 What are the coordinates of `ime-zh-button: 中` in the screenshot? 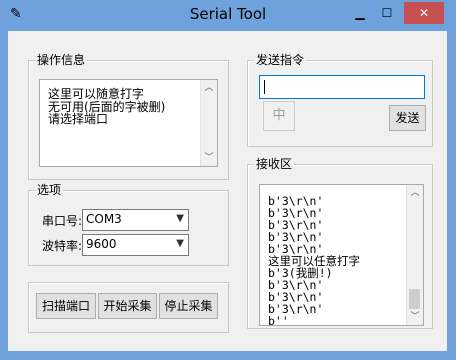 It's located at (279, 116).